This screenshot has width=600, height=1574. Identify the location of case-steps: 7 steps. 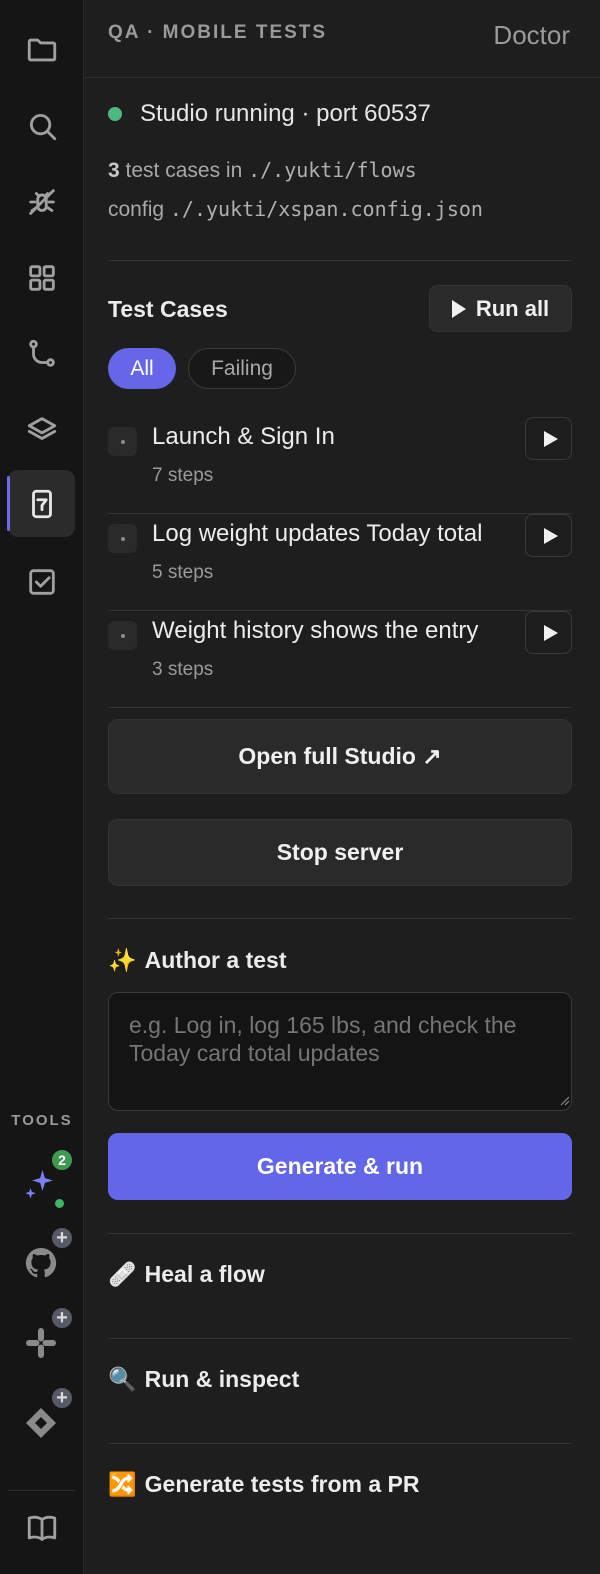
(183, 475).